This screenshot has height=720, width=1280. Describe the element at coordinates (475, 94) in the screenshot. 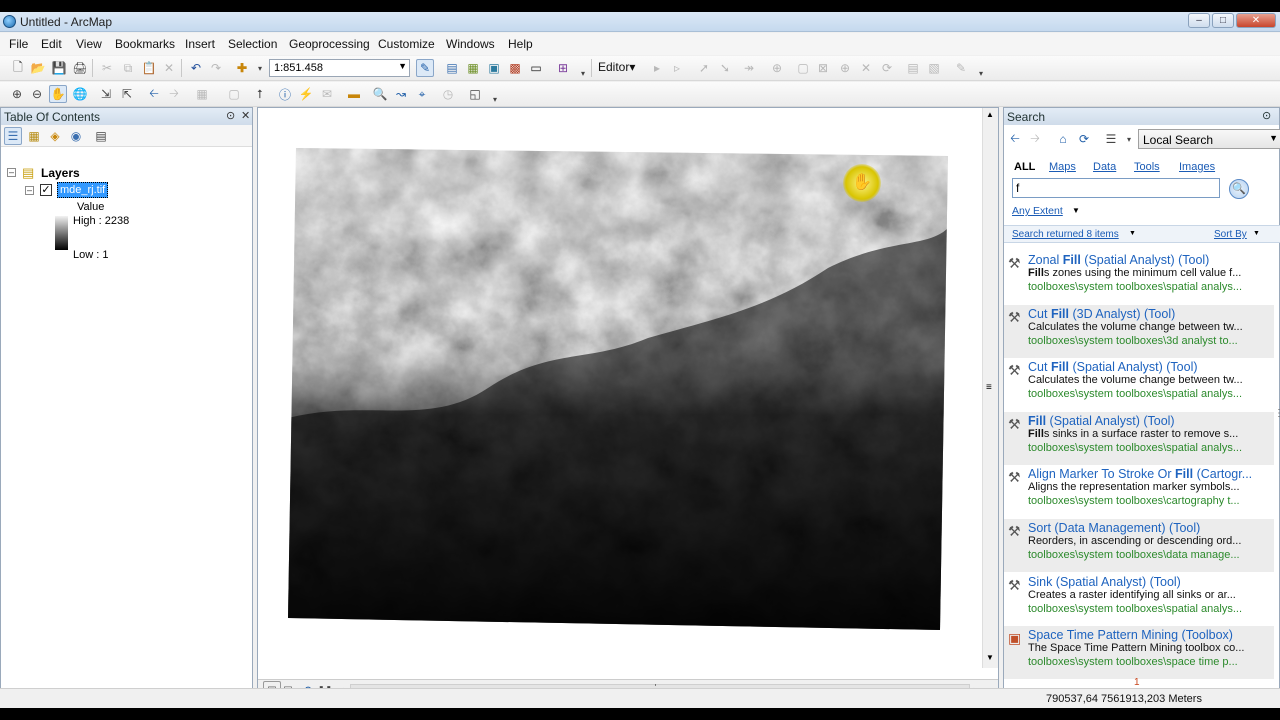

I see `create-viewer-window-icon: ◱` at that location.